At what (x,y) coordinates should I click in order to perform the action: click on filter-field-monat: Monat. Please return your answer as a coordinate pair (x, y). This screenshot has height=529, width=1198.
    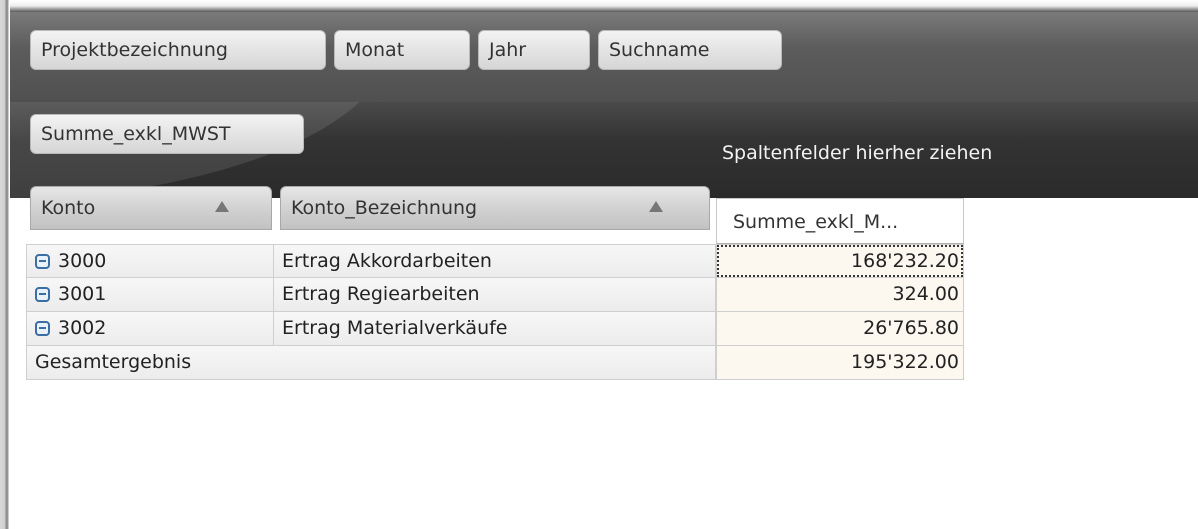
    Looking at the image, I should click on (402, 50).